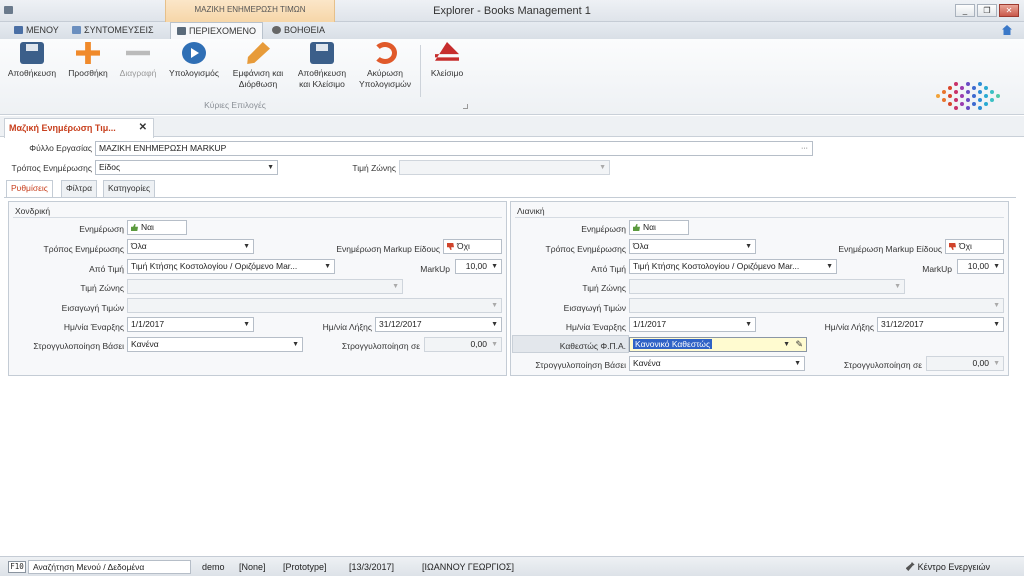  Describe the element at coordinates (93, 327) in the screenshot. I see `ws-start-label: Ημ/νία Έναρξης` at that location.